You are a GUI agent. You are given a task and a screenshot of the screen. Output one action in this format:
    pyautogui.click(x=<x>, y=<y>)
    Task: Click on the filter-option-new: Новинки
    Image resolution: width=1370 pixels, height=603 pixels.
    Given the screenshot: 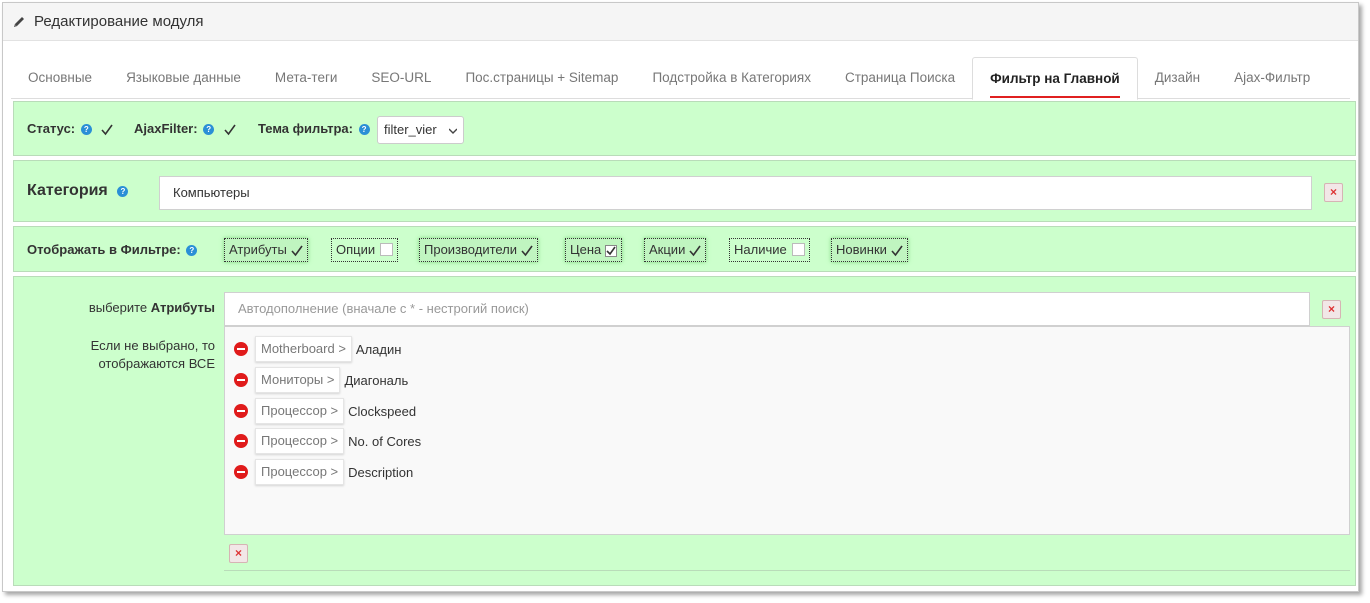 What is the action you would take?
    pyautogui.click(x=869, y=250)
    